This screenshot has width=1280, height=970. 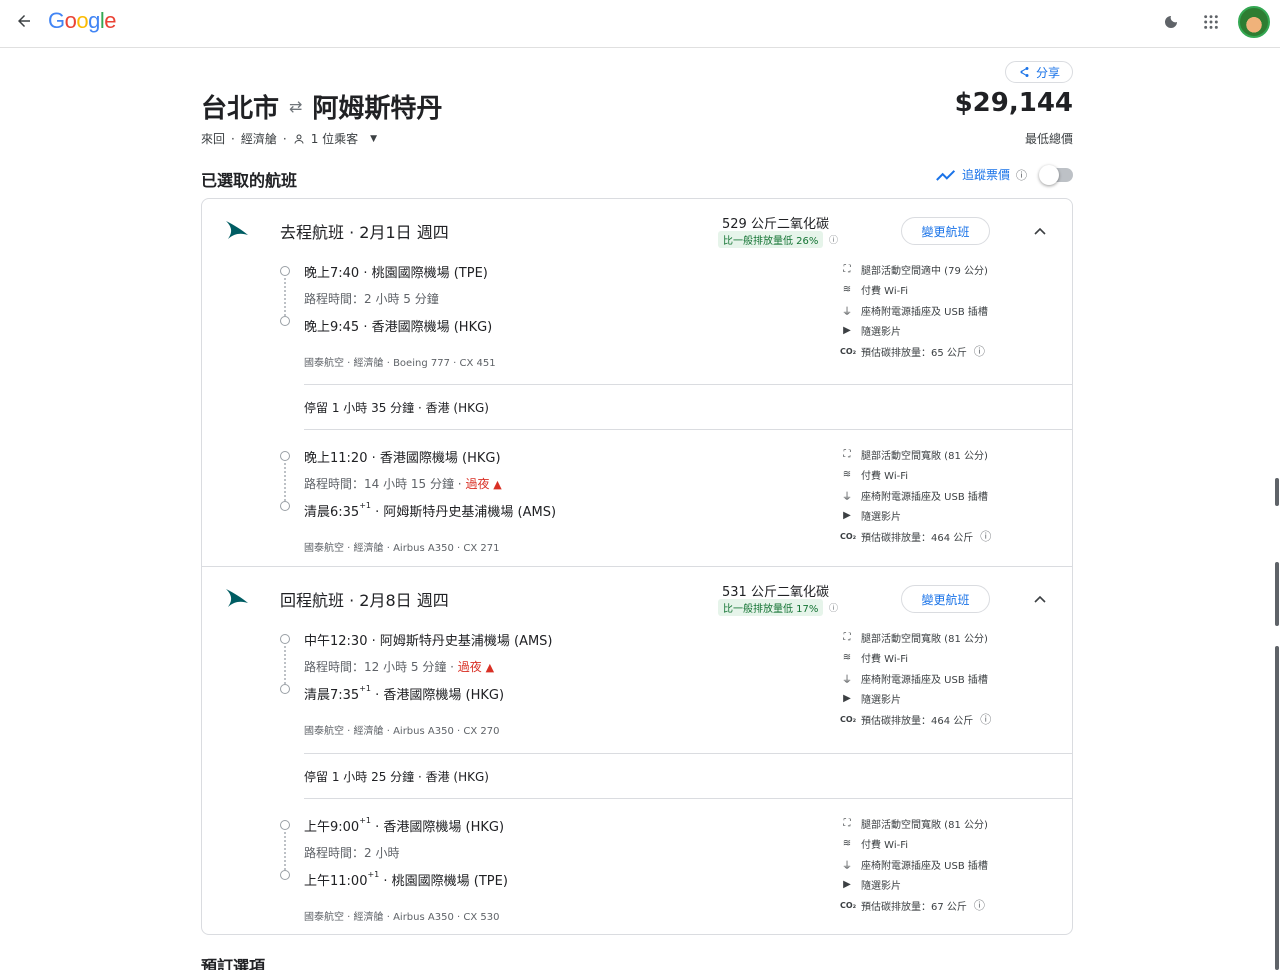 What do you see at coordinates (400, 363) in the screenshot?
I see `flight-details: 國泰航空 · 經濟艙 · Boeing 777 · CX 451` at bounding box center [400, 363].